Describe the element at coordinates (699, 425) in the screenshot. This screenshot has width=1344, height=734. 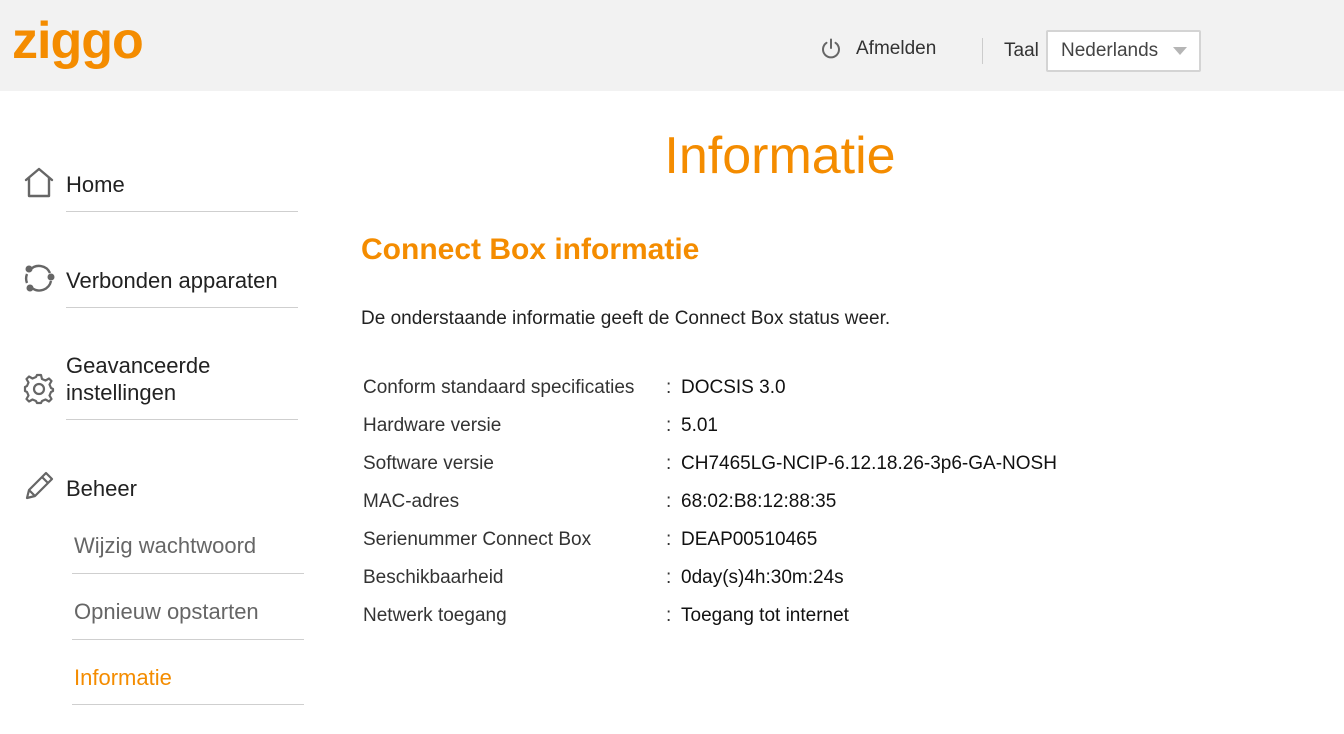
I see `info-value: 5.01` at that location.